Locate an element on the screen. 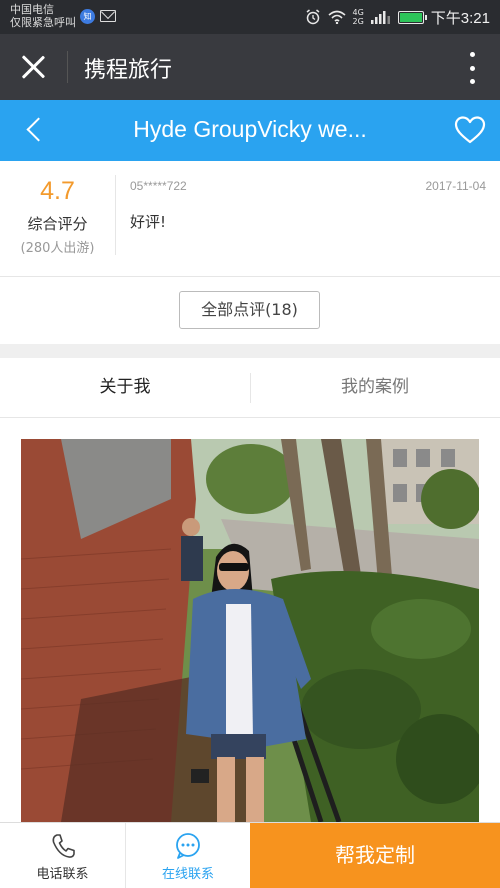 This screenshot has height=888, width=500. status-icons: 4G 2G 下午3:21 is located at coordinates (397, 17).